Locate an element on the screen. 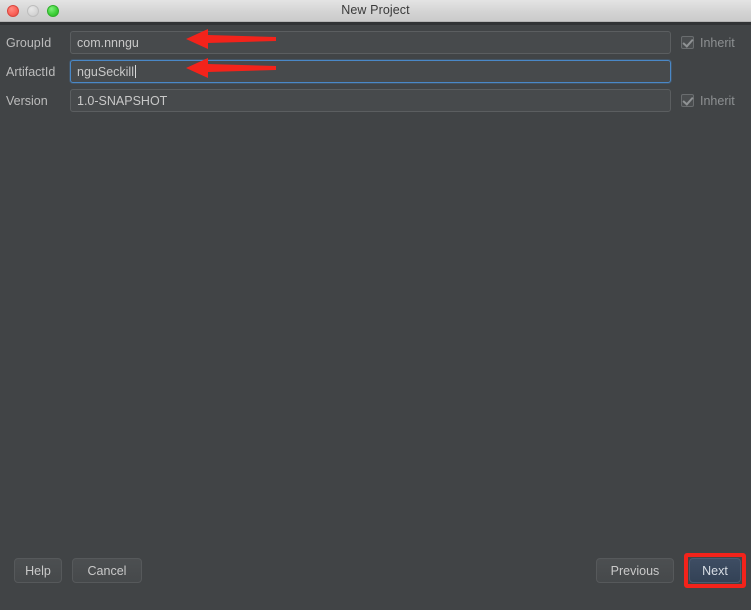 The height and width of the screenshot is (610, 751). groupid-label: GroupId is located at coordinates (29, 42).